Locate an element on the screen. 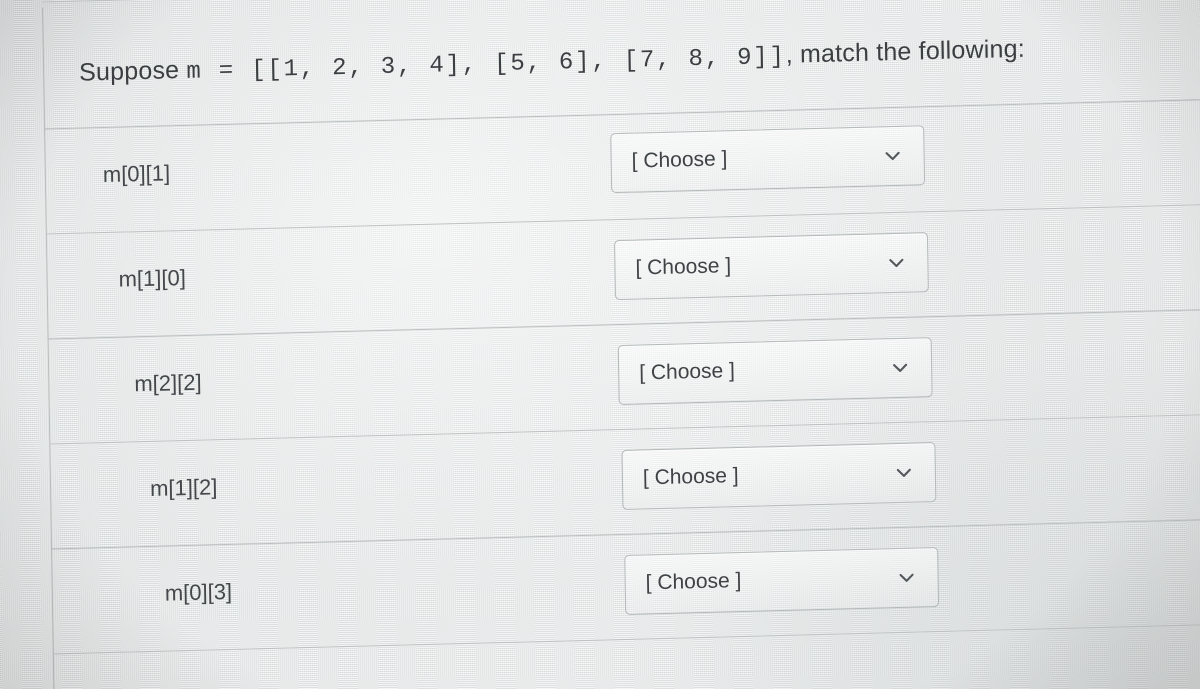 Image resolution: width=1200 pixels, height=689 pixels. choose-dropdown-3: [ Choose ] is located at coordinates (779, 476).